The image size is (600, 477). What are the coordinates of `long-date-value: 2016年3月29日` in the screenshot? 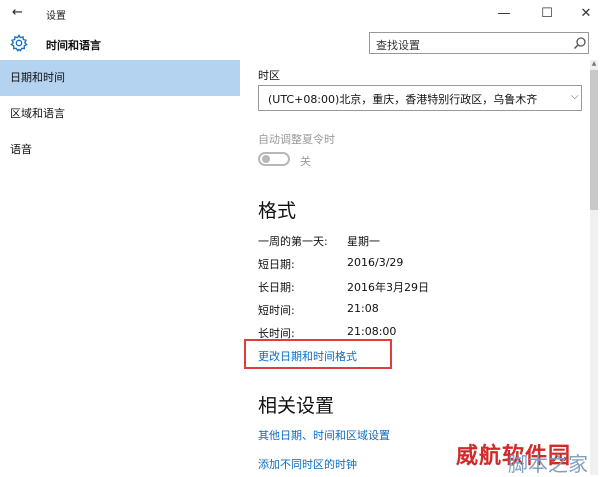 It's located at (388, 287).